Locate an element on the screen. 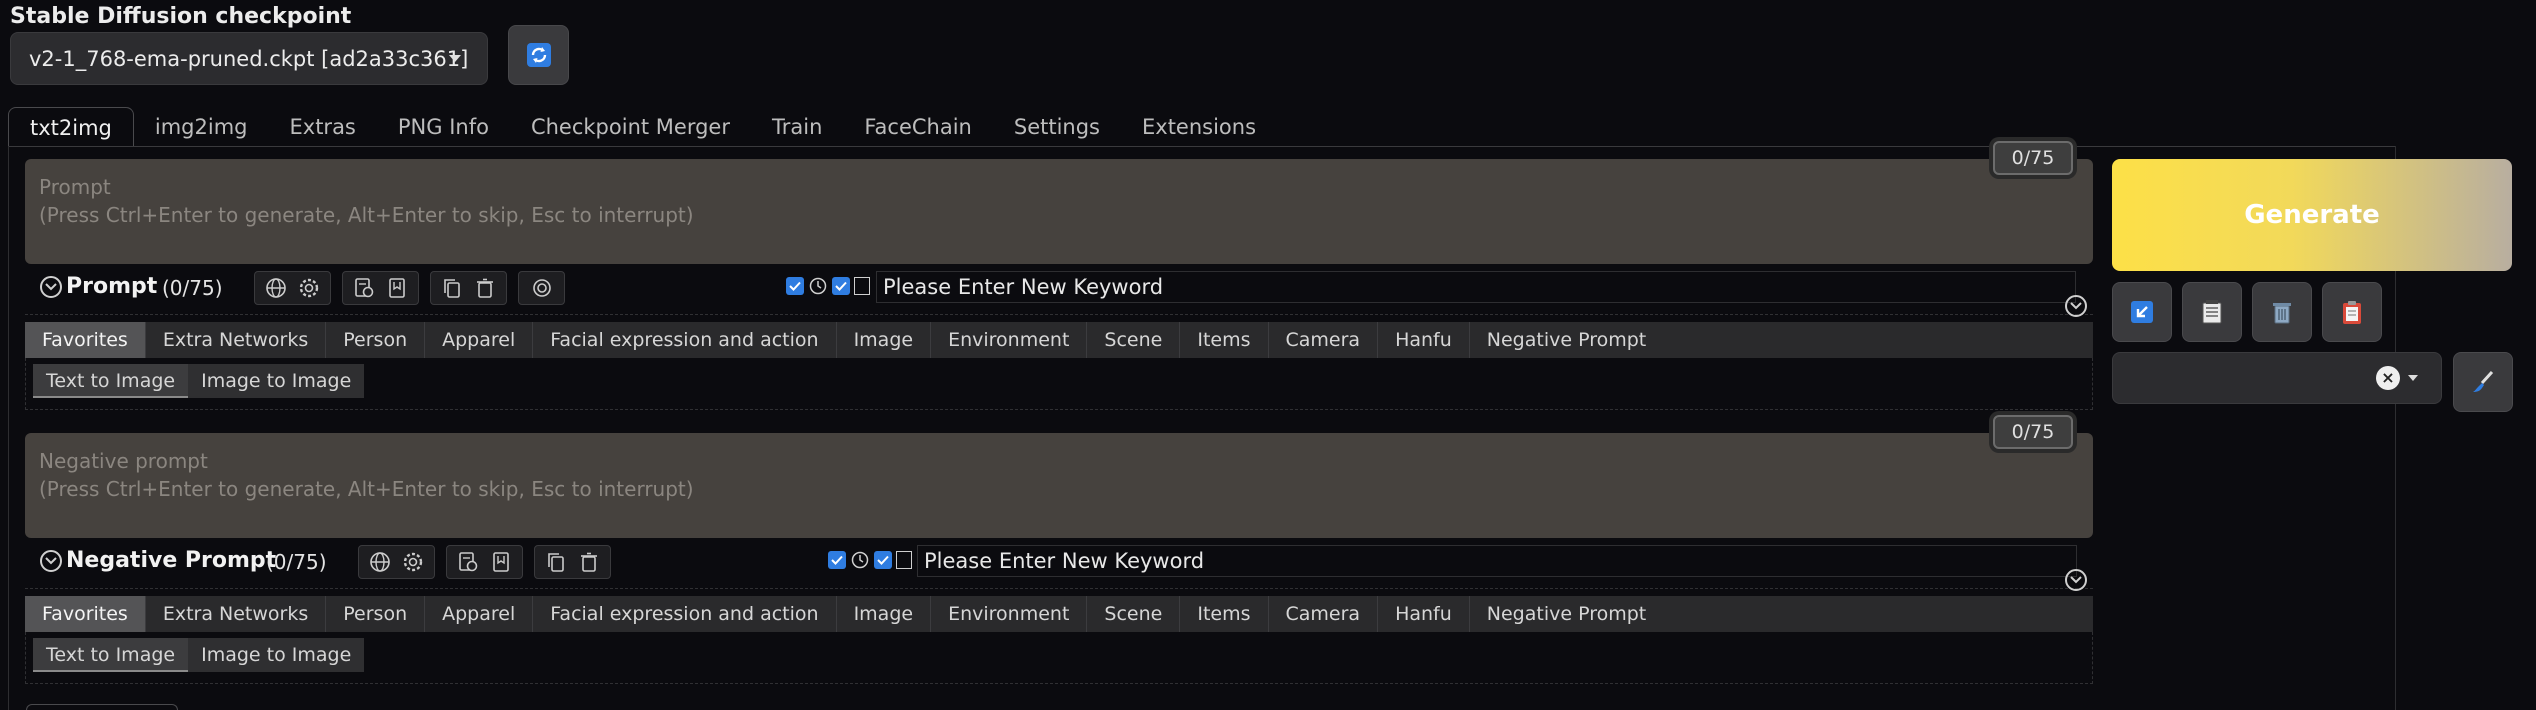 The image size is (2536, 710). negative-expand-button is located at coordinates (2076, 580).